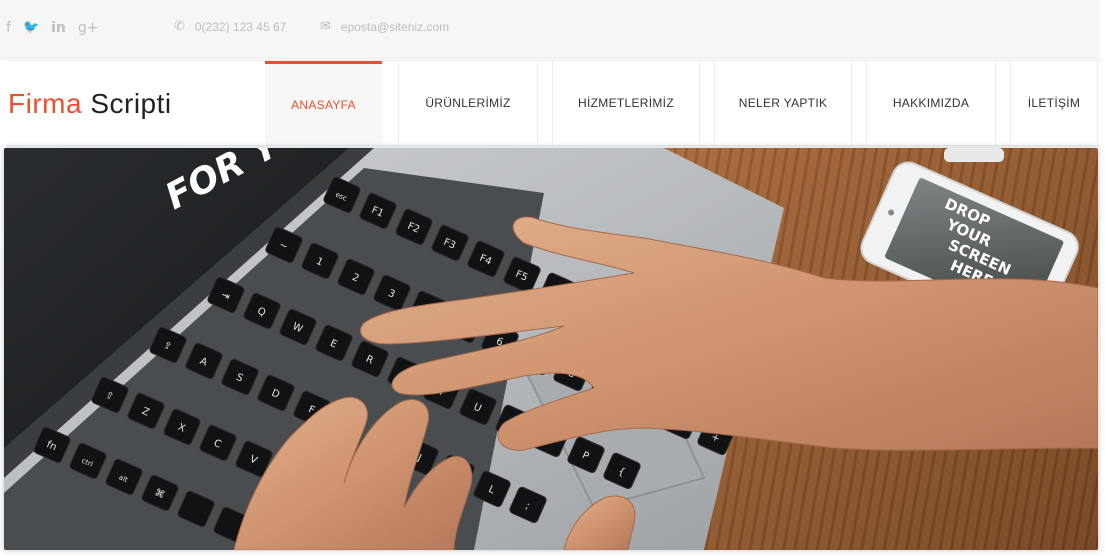  I want to click on nav-label: ÜRÜNLERİMİZ, so click(468, 103).